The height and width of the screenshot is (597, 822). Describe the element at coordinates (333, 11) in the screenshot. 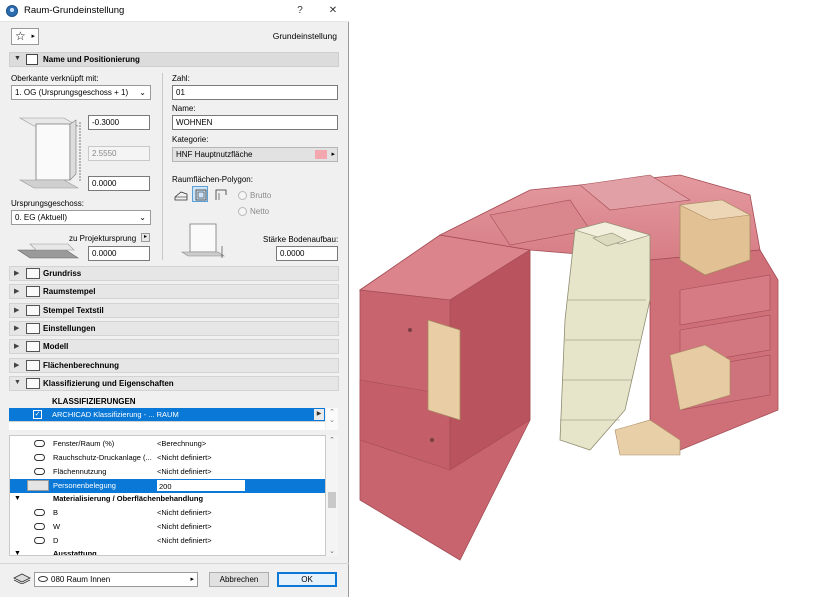

I see `close-button: ✕` at that location.